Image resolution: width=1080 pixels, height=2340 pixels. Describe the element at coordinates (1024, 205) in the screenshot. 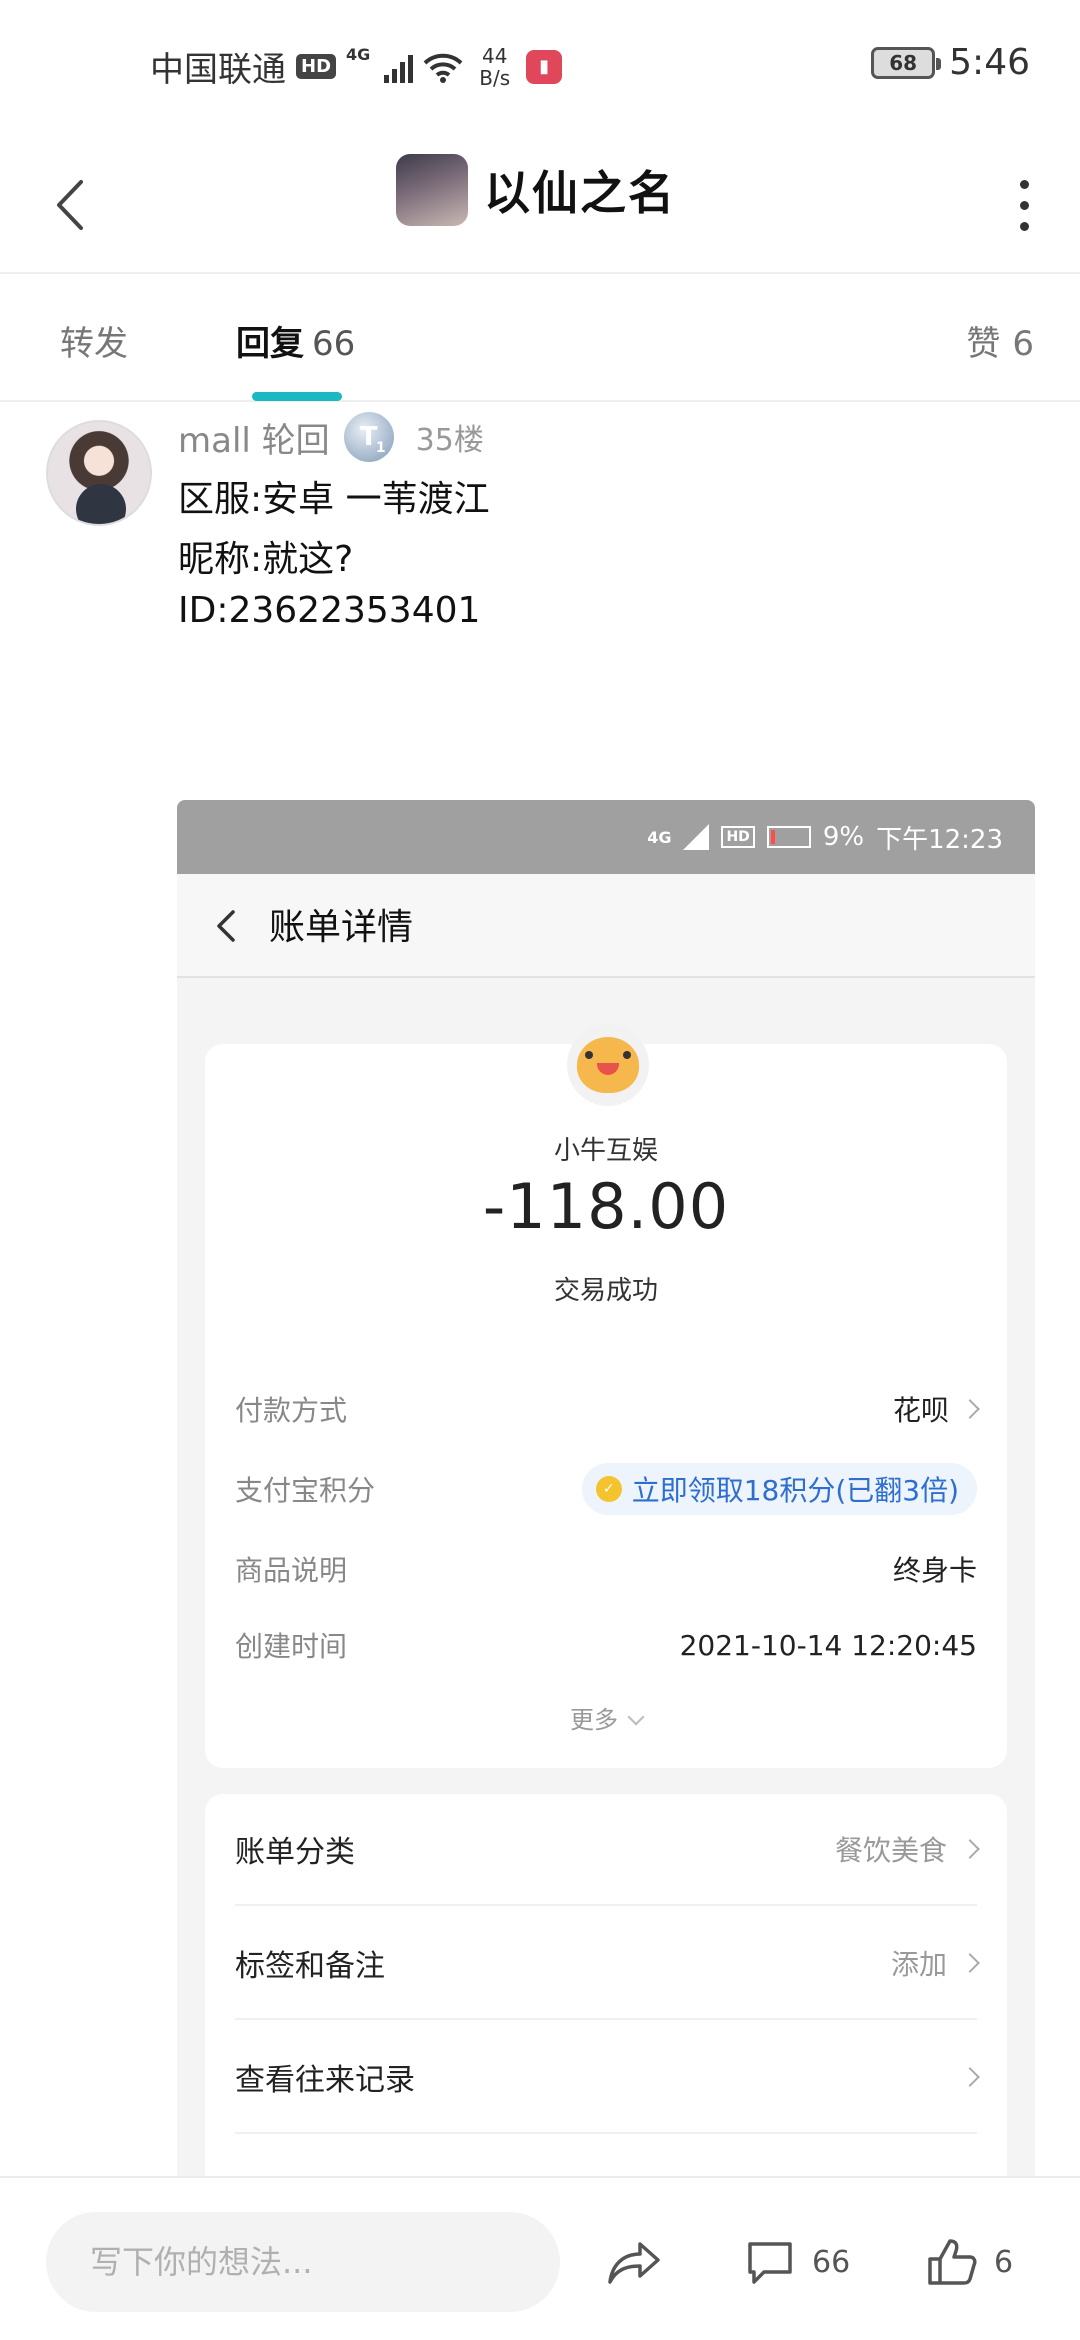

I see `more-options-button` at that location.